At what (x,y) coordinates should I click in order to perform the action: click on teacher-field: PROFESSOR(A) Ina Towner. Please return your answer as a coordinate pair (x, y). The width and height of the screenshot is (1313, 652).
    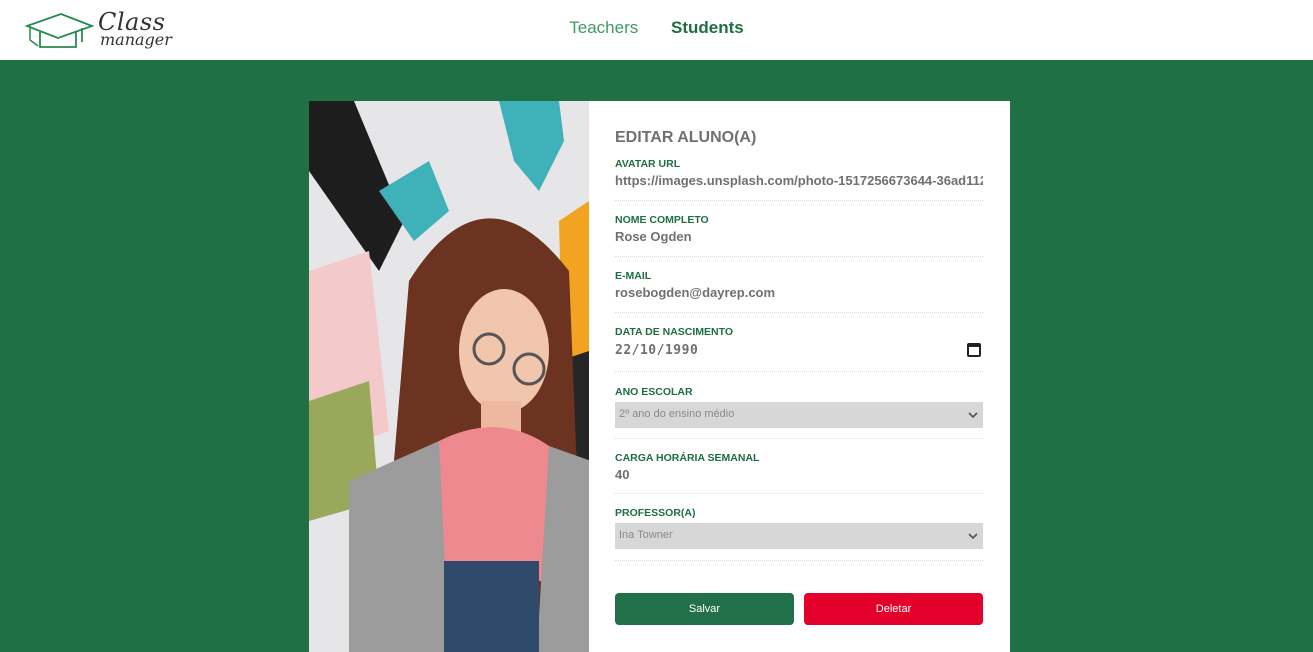
    Looking at the image, I should click on (799, 527).